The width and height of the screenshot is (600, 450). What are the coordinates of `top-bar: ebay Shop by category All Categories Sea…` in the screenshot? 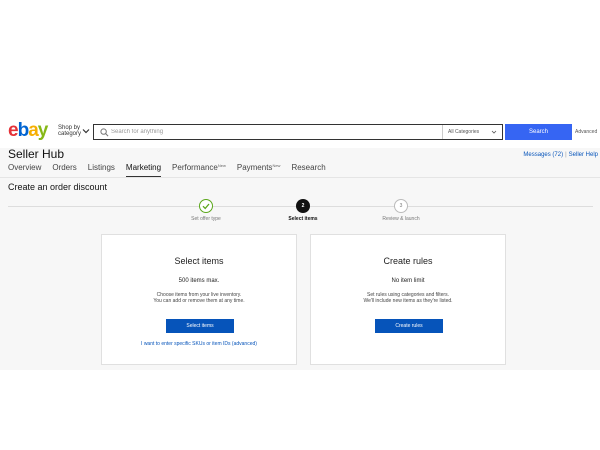 It's located at (300, 131).